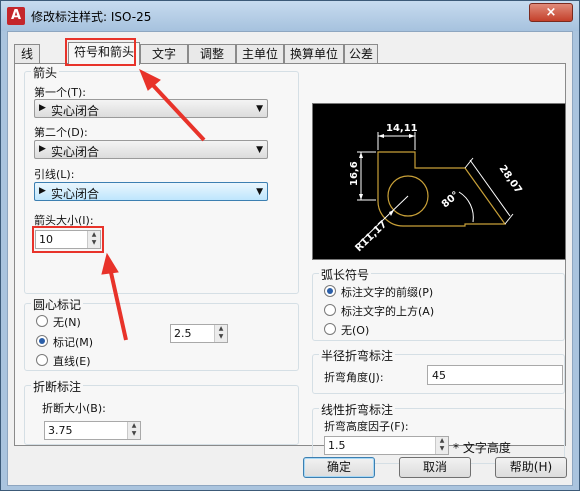 This screenshot has width=580, height=491. What do you see at coordinates (151, 191) in the screenshot?
I see `leader-arrow-select: ▶ 实心闭合 ▼` at bounding box center [151, 191].